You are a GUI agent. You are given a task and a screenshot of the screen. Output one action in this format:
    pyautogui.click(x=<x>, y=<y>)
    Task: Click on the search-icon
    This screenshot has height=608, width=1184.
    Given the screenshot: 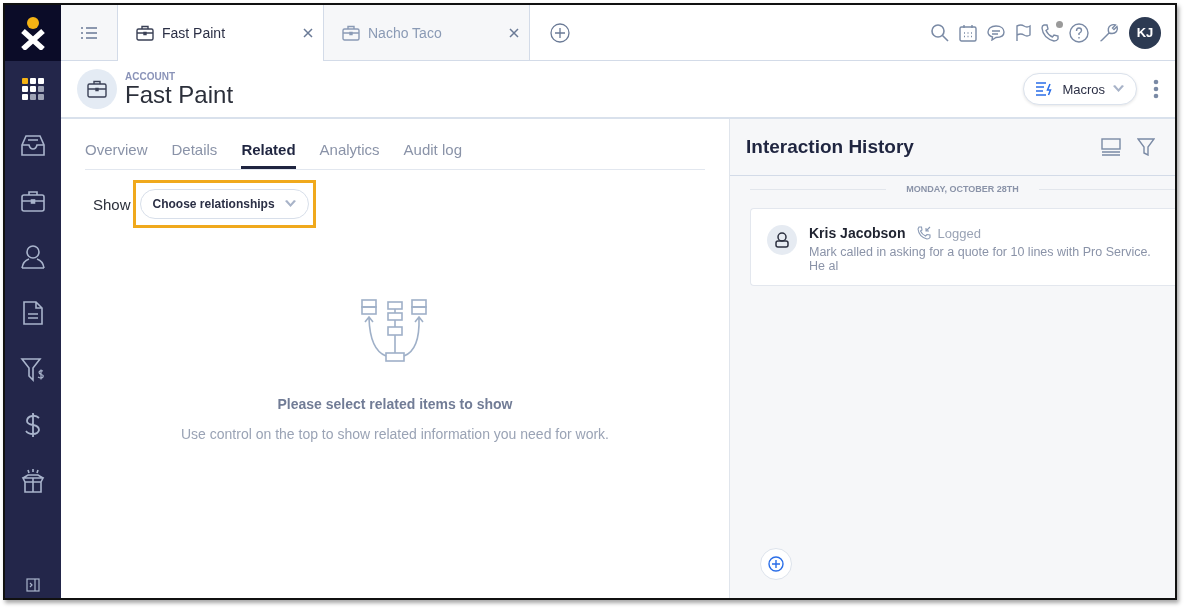 What is the action you would take?
    pyautogui.click(x=940, y=32)
    